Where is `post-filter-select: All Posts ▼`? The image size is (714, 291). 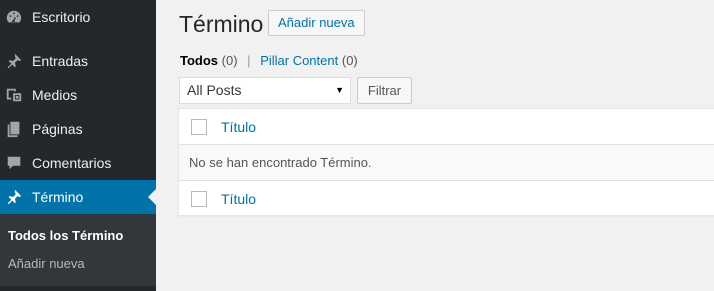 post-filter-select: All Posts ▼ is located at coordinates (265, 90).